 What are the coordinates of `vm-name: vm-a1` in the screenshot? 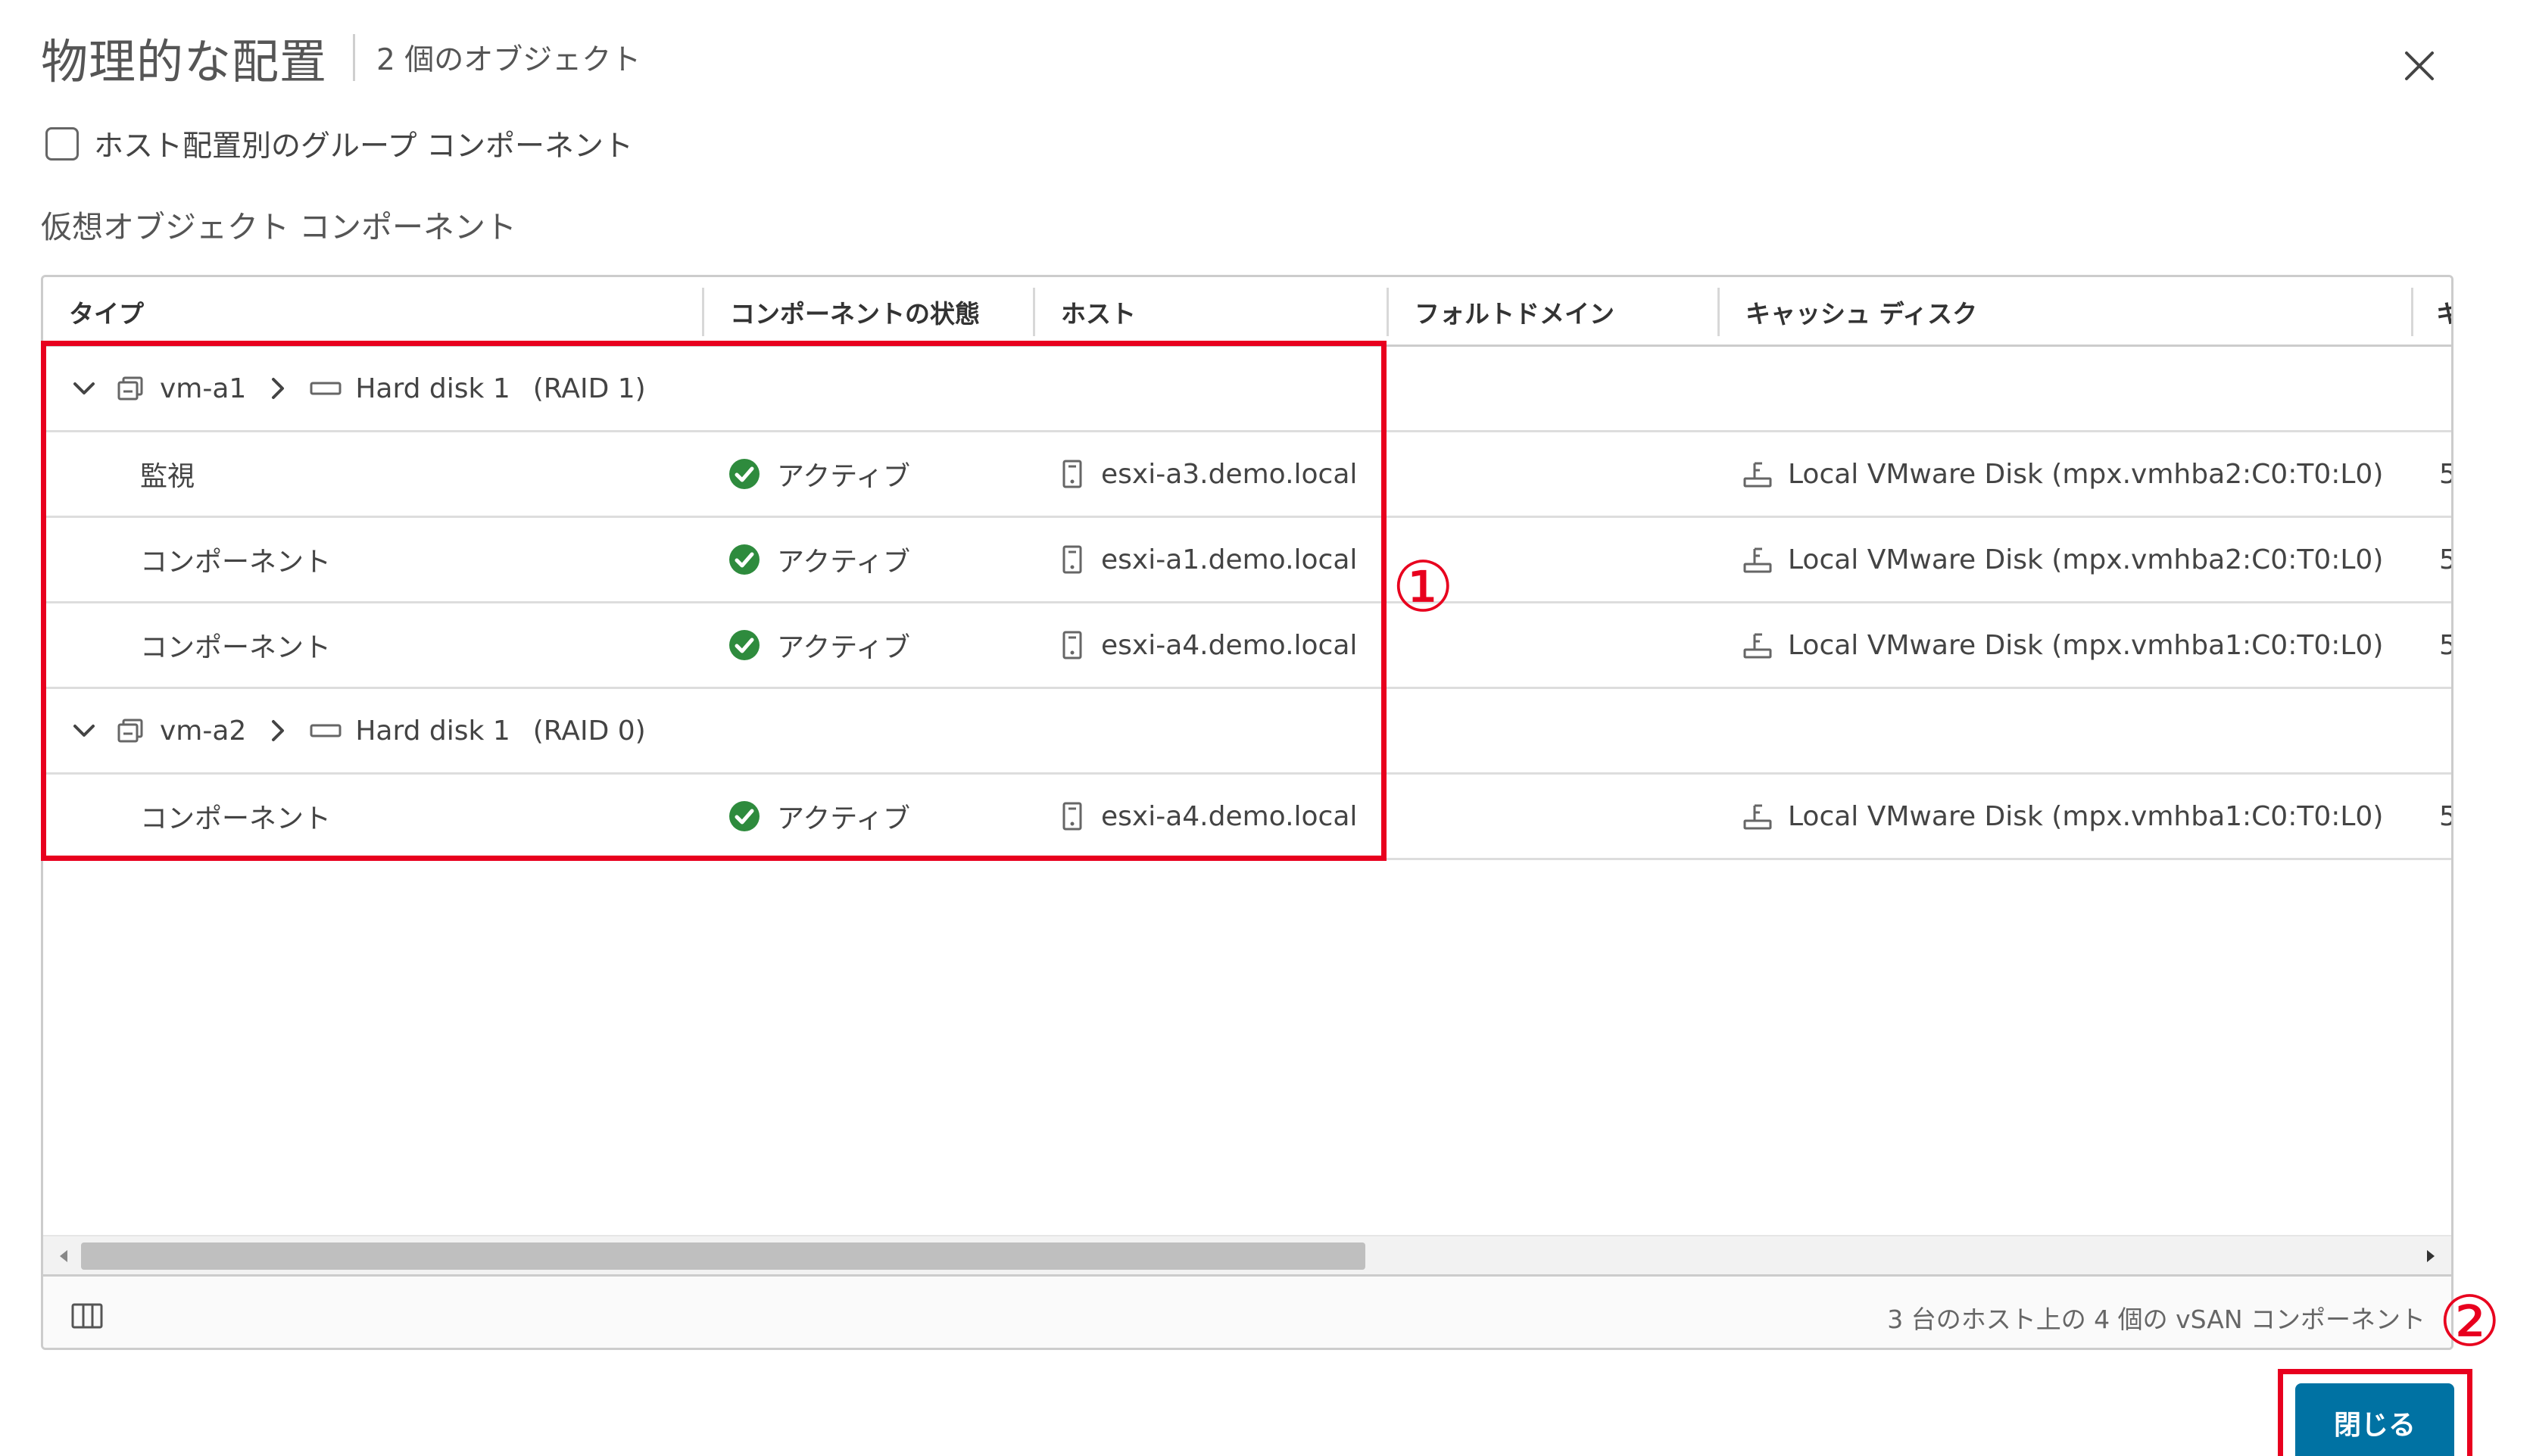 It's located at (203, 388).